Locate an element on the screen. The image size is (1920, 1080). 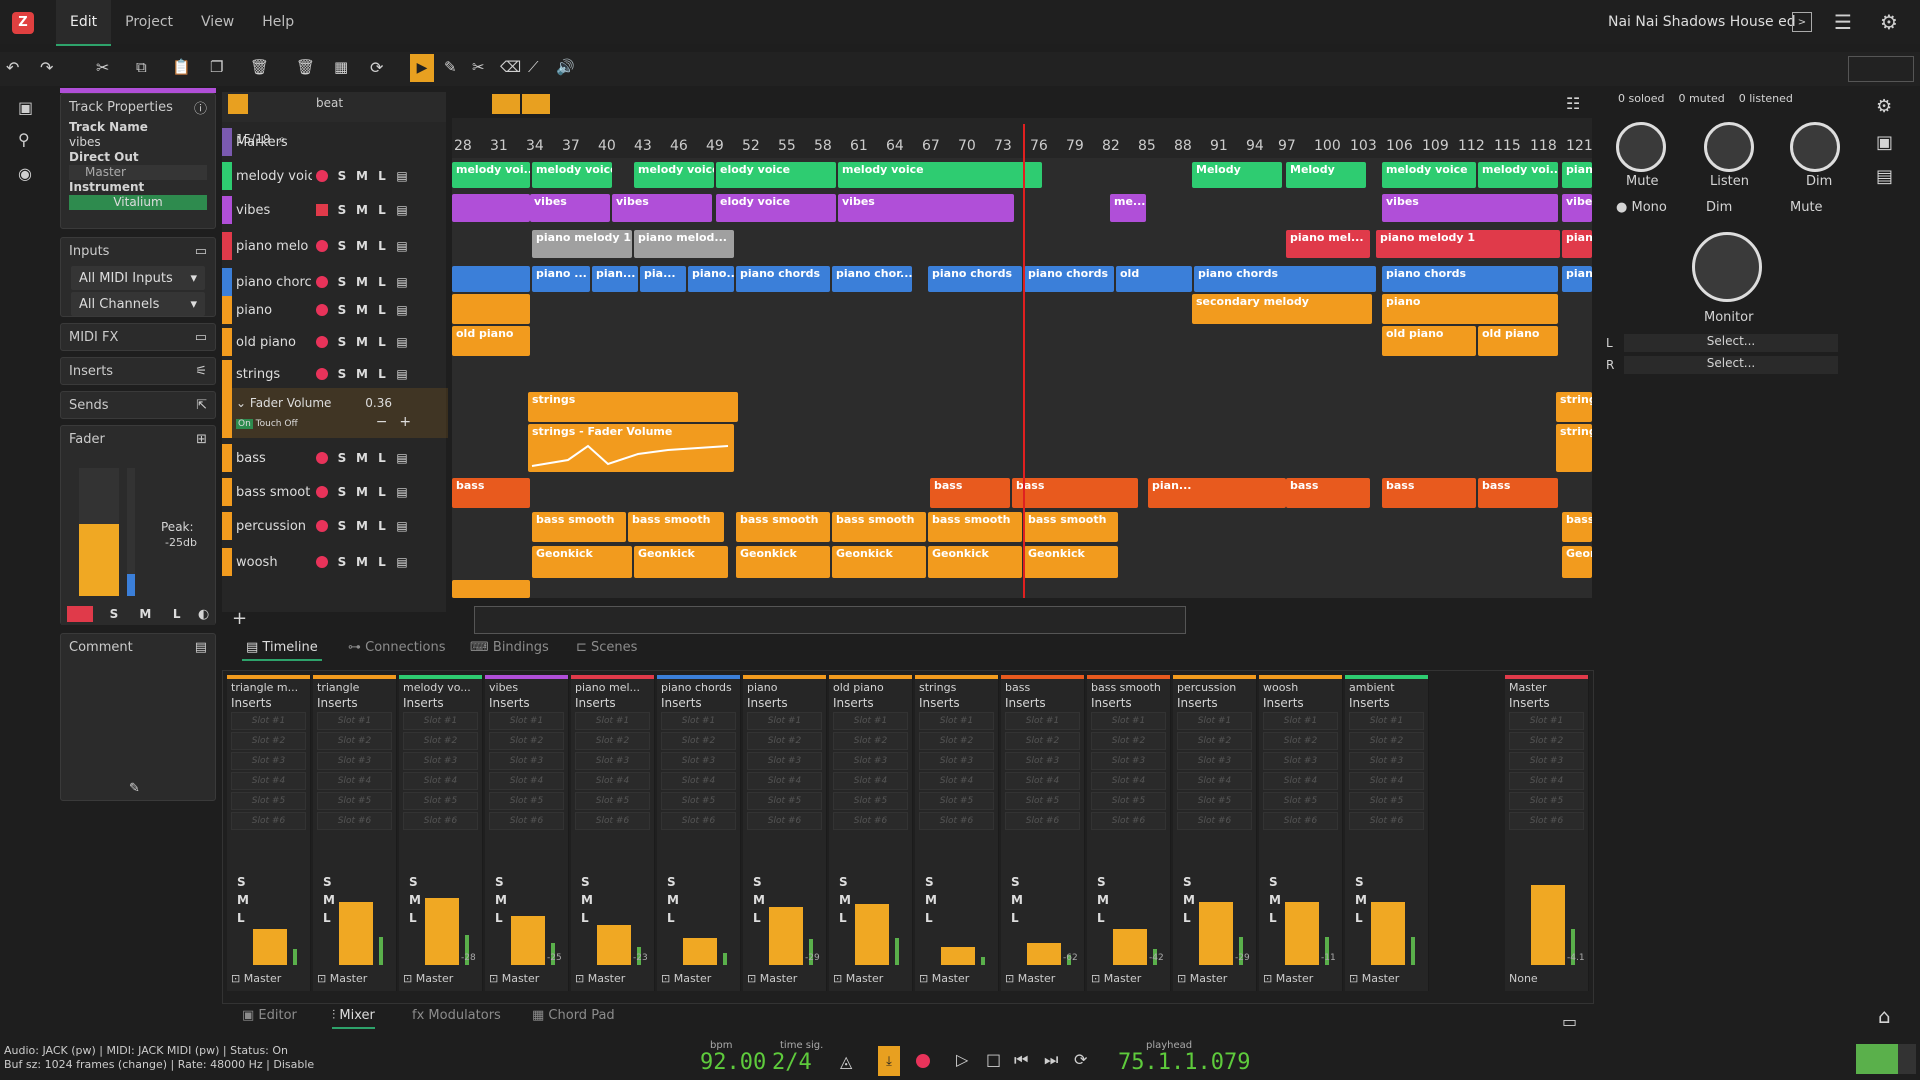
mute-knob is located at coordinates (1641, 147).